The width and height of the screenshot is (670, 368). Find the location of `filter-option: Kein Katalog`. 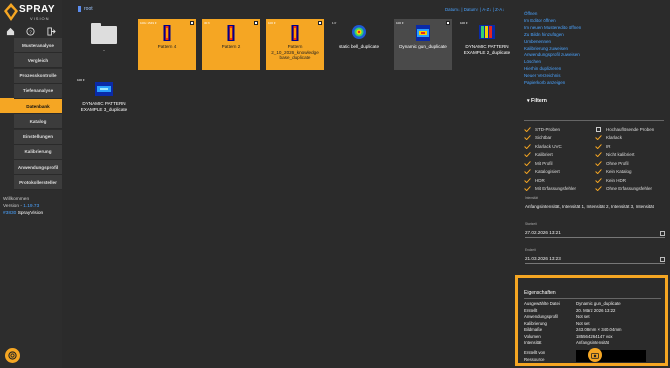

filter-option: Kein Katalog is located at coordinates (630, 172).